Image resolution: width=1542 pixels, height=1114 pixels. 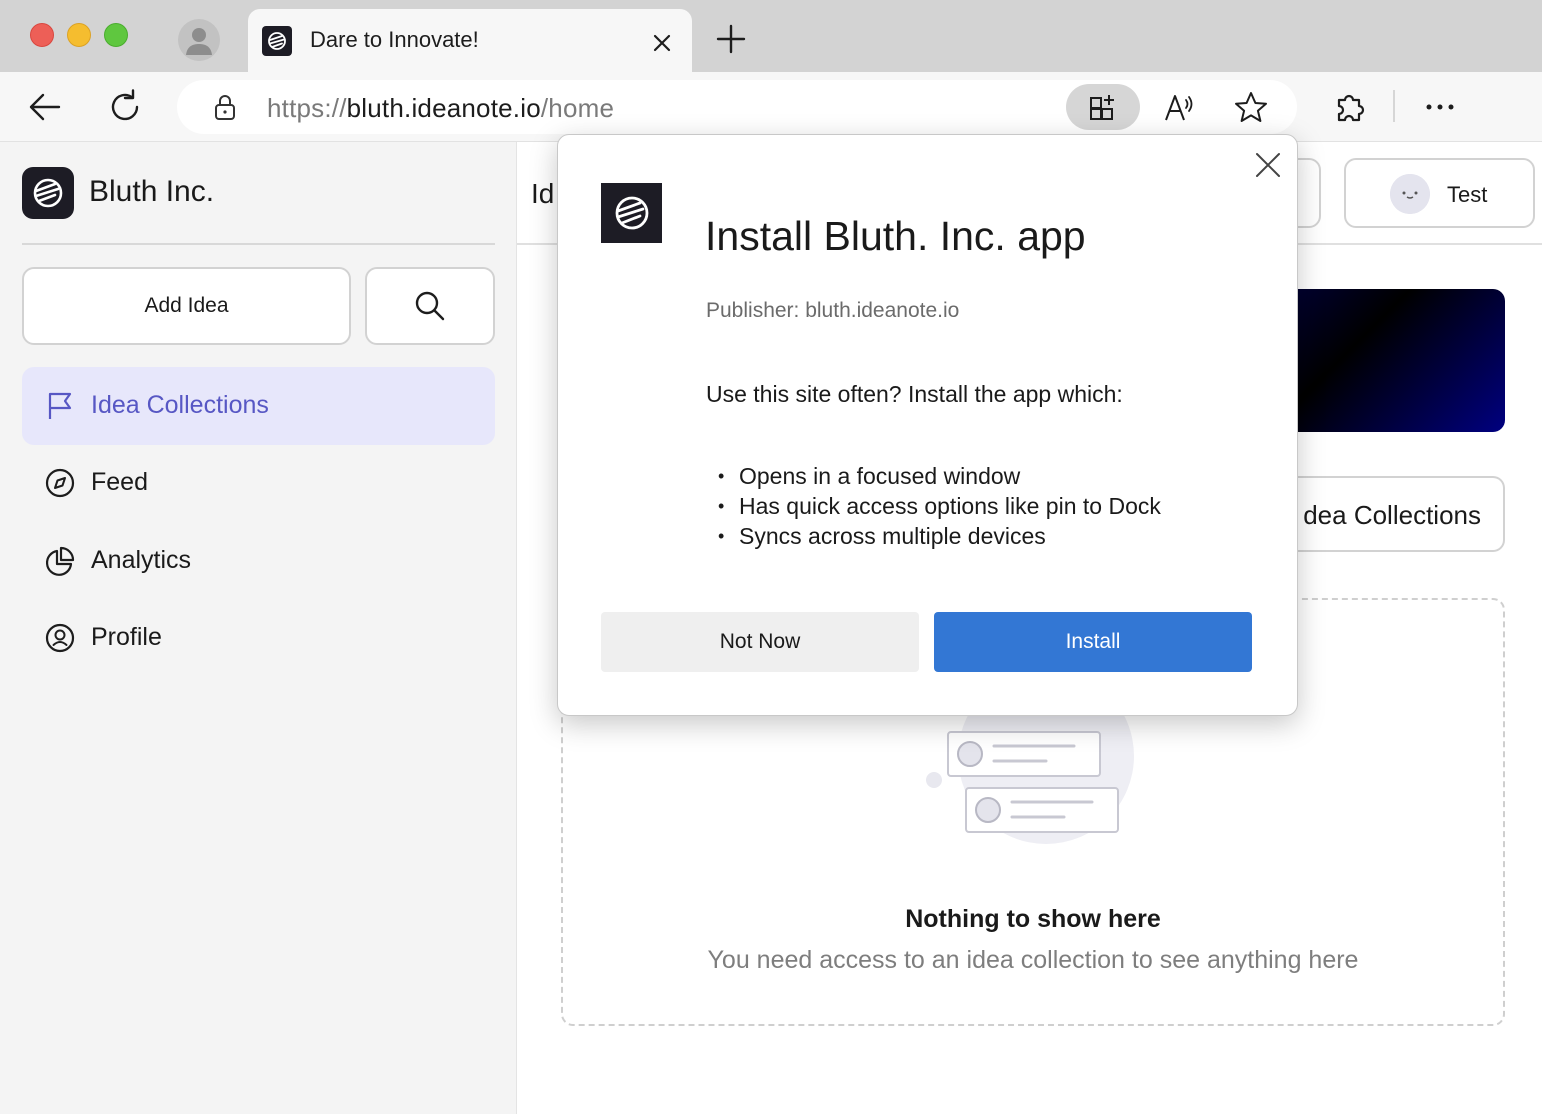 I want to click on url-scheme: https://, so click(x=307, y=108).